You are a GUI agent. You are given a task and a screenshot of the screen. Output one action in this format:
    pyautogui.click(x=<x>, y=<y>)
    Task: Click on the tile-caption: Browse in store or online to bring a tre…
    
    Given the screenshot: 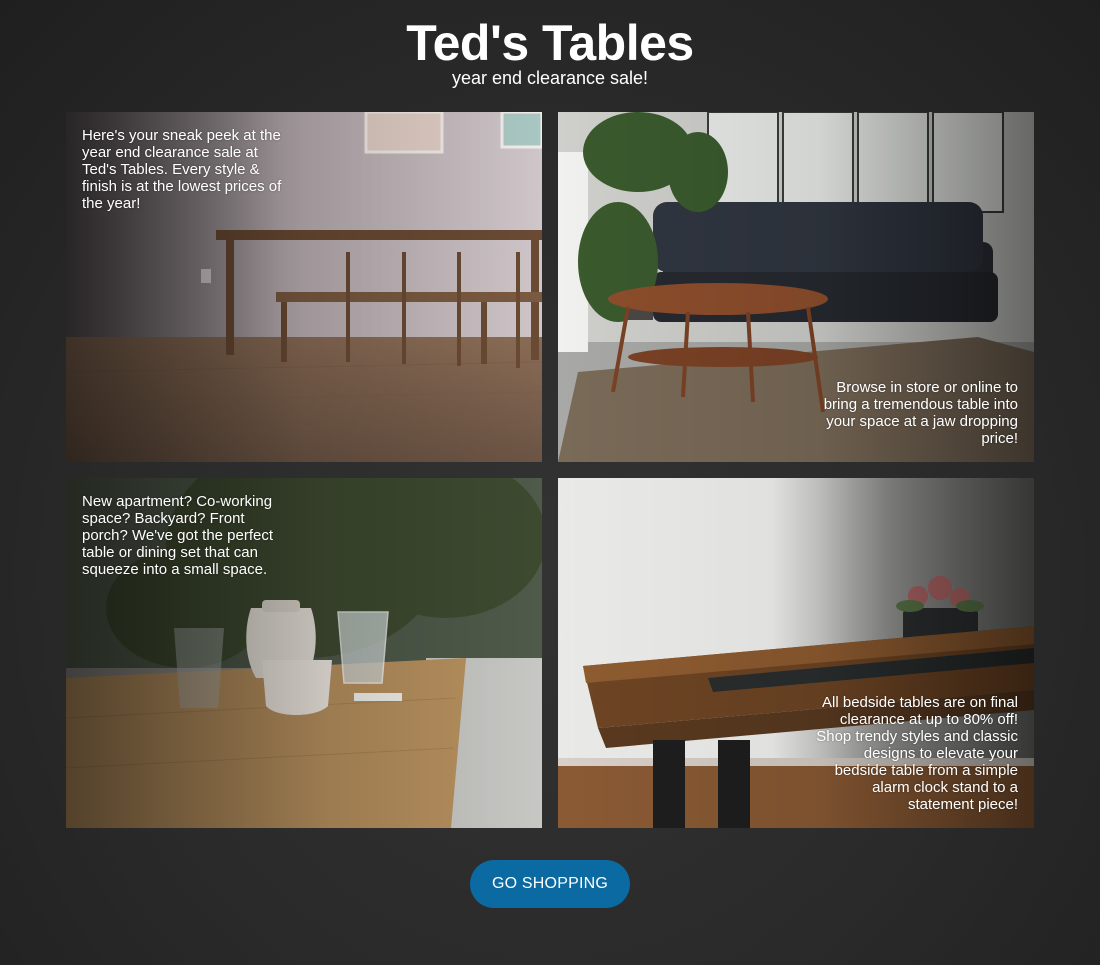 What is the action you would take?
    pyautogui.click(x=920, y=413)
    